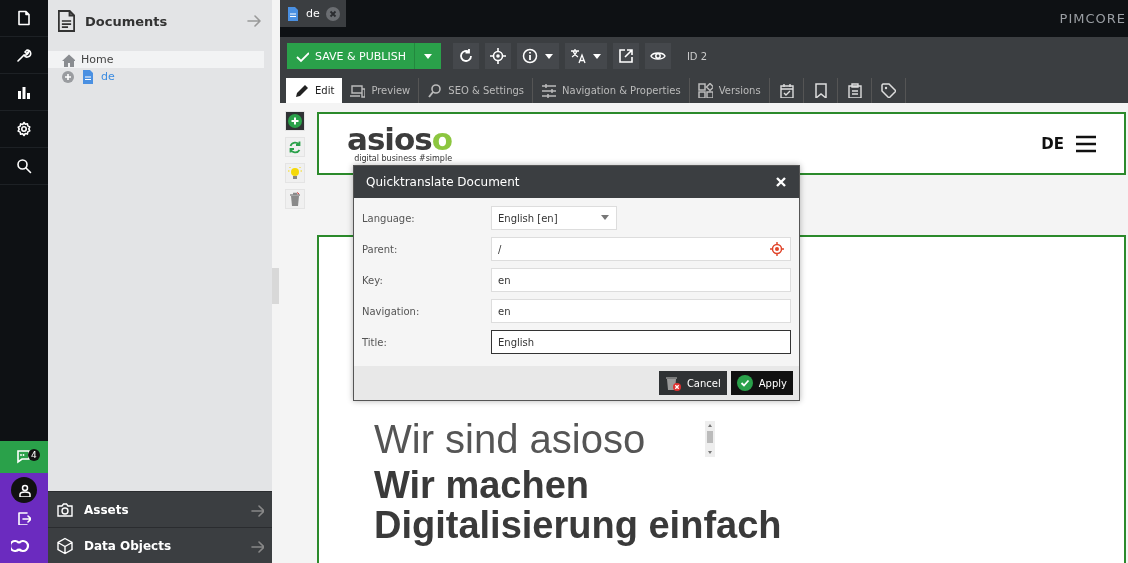 The width and height of the screenshot is (1128, 563). I want to click on refresh-button, so click(295, 147).